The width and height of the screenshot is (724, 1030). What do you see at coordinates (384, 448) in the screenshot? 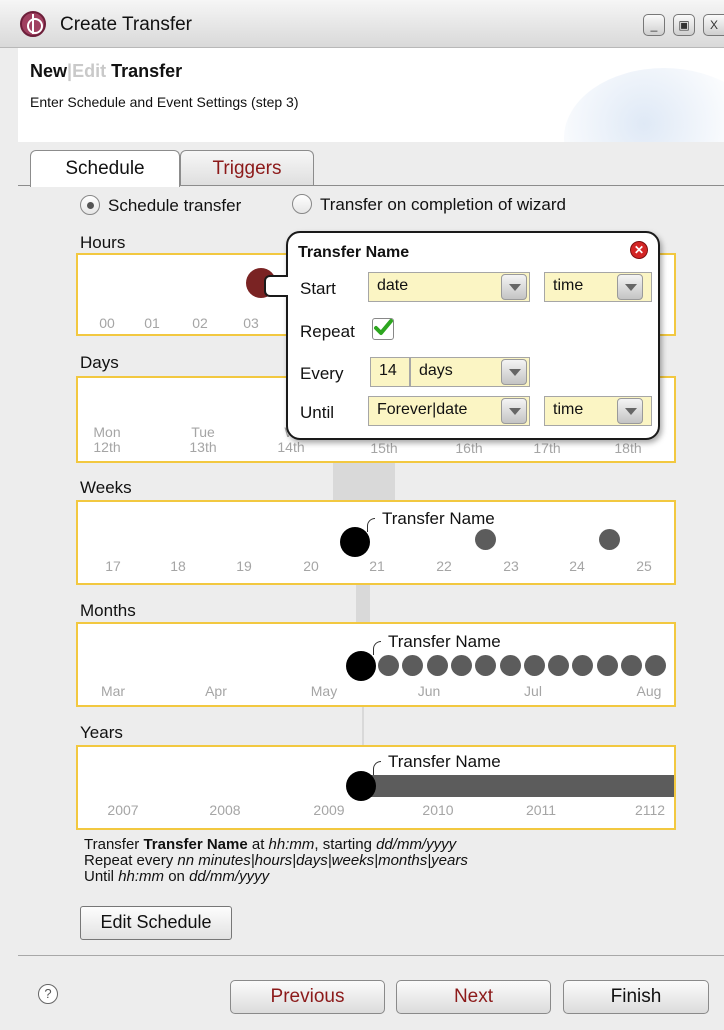
I see `days-tick: 15th` at bounding box center [384, 448].